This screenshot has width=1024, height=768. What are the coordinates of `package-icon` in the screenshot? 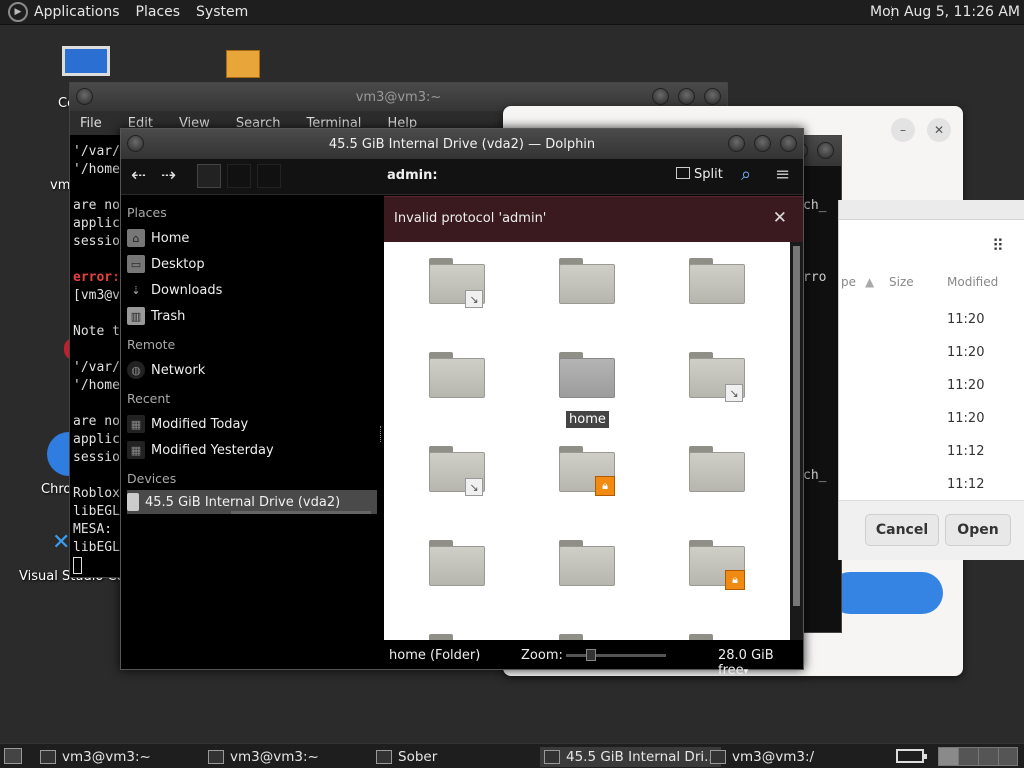 It's located at (244, 66).